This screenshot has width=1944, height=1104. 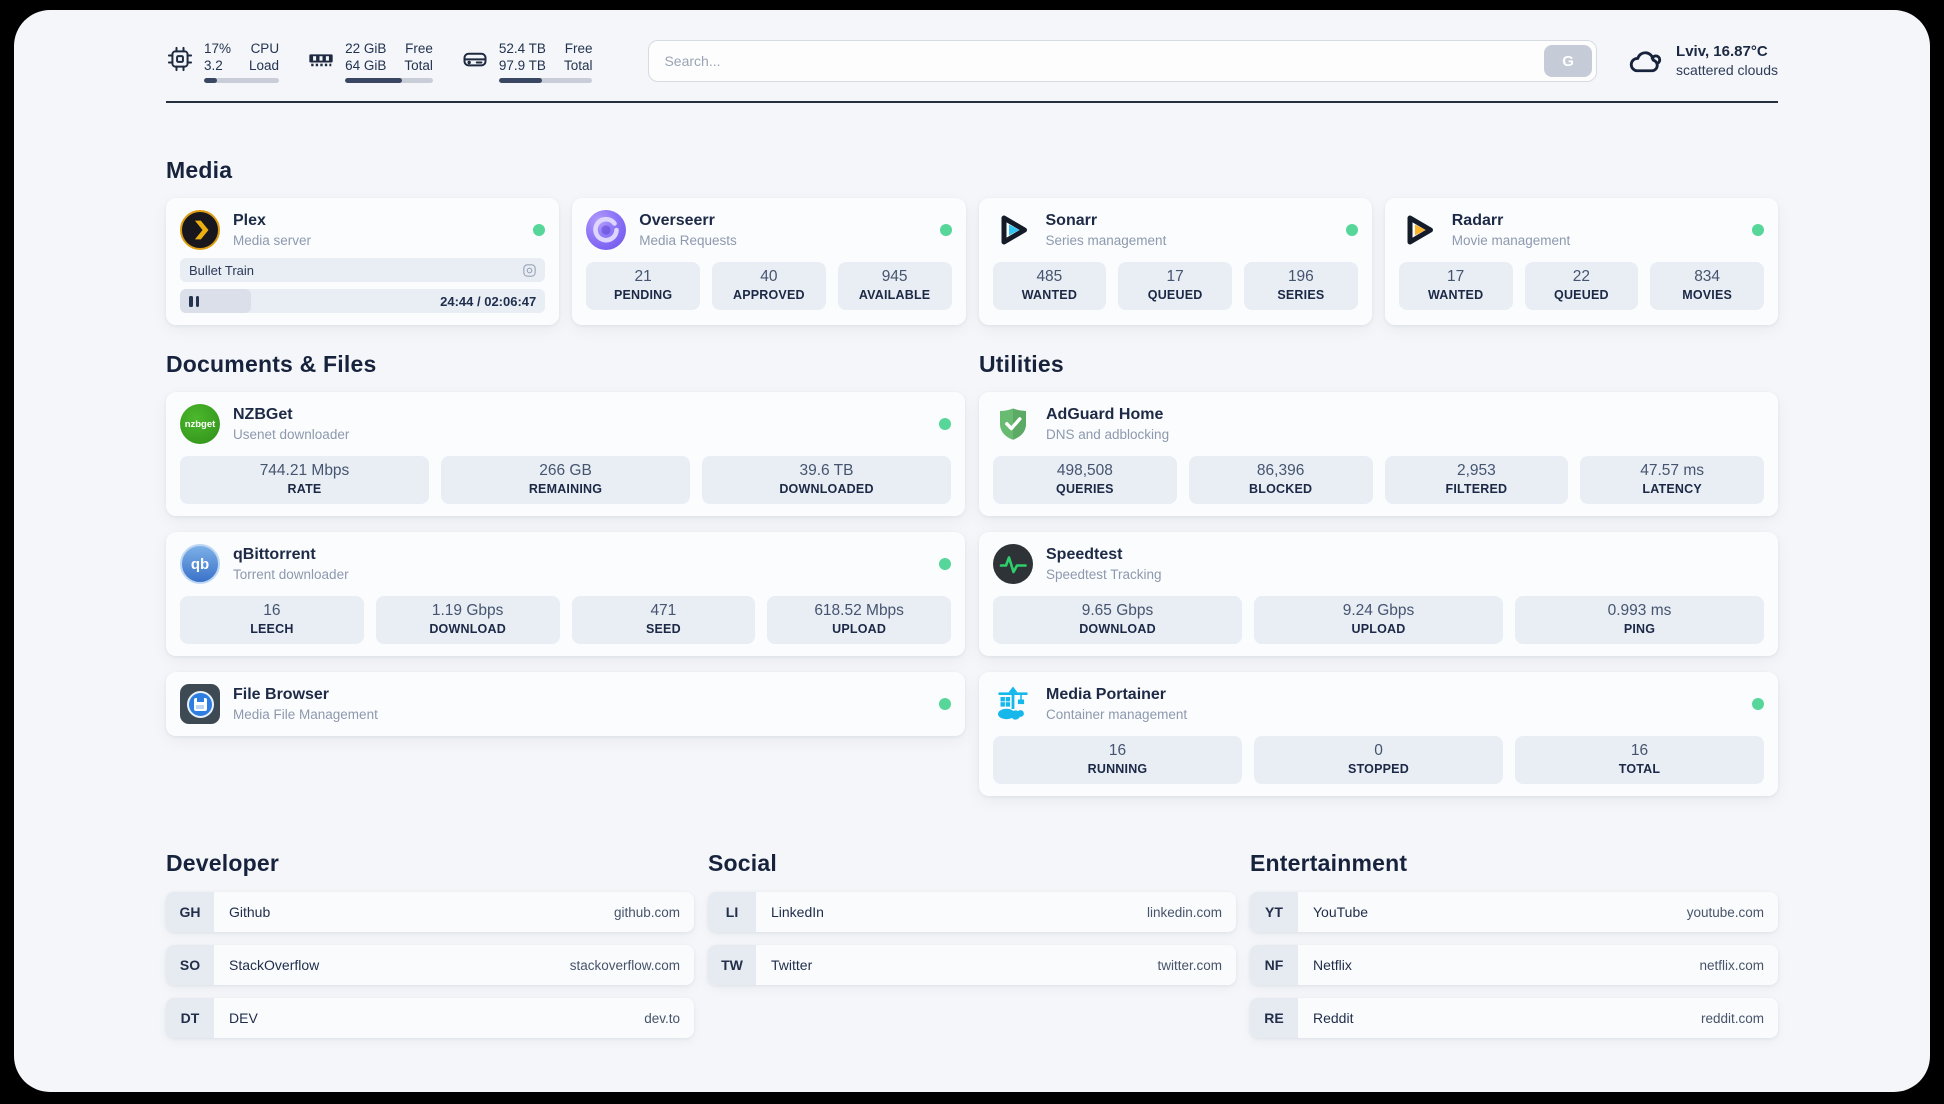 I want to click on memory-total-label: Total, so click(x=418, y=65).